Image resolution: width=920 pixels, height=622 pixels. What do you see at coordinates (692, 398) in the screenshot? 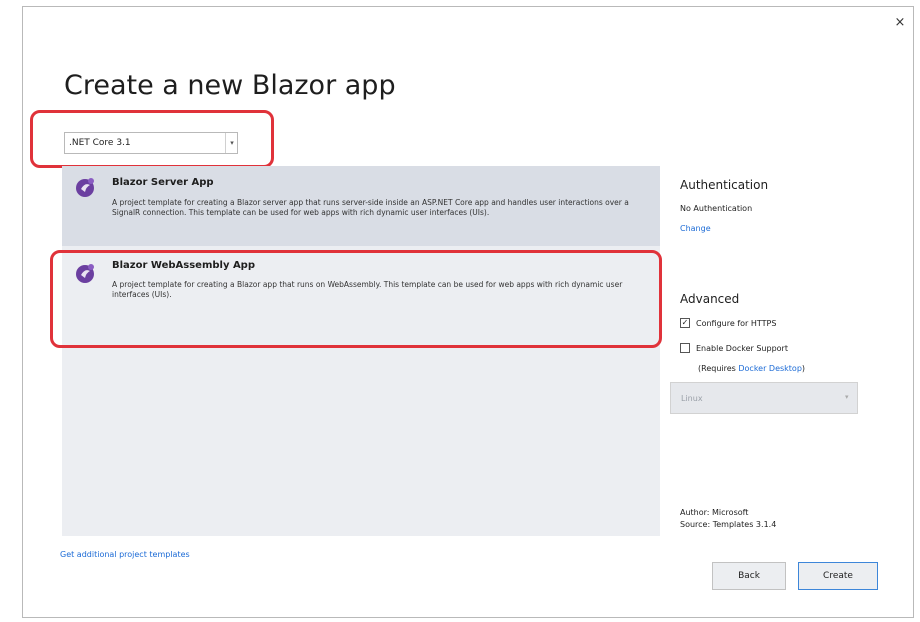
I see `docker-os-value: Linux` at bounding box center [692, 398].